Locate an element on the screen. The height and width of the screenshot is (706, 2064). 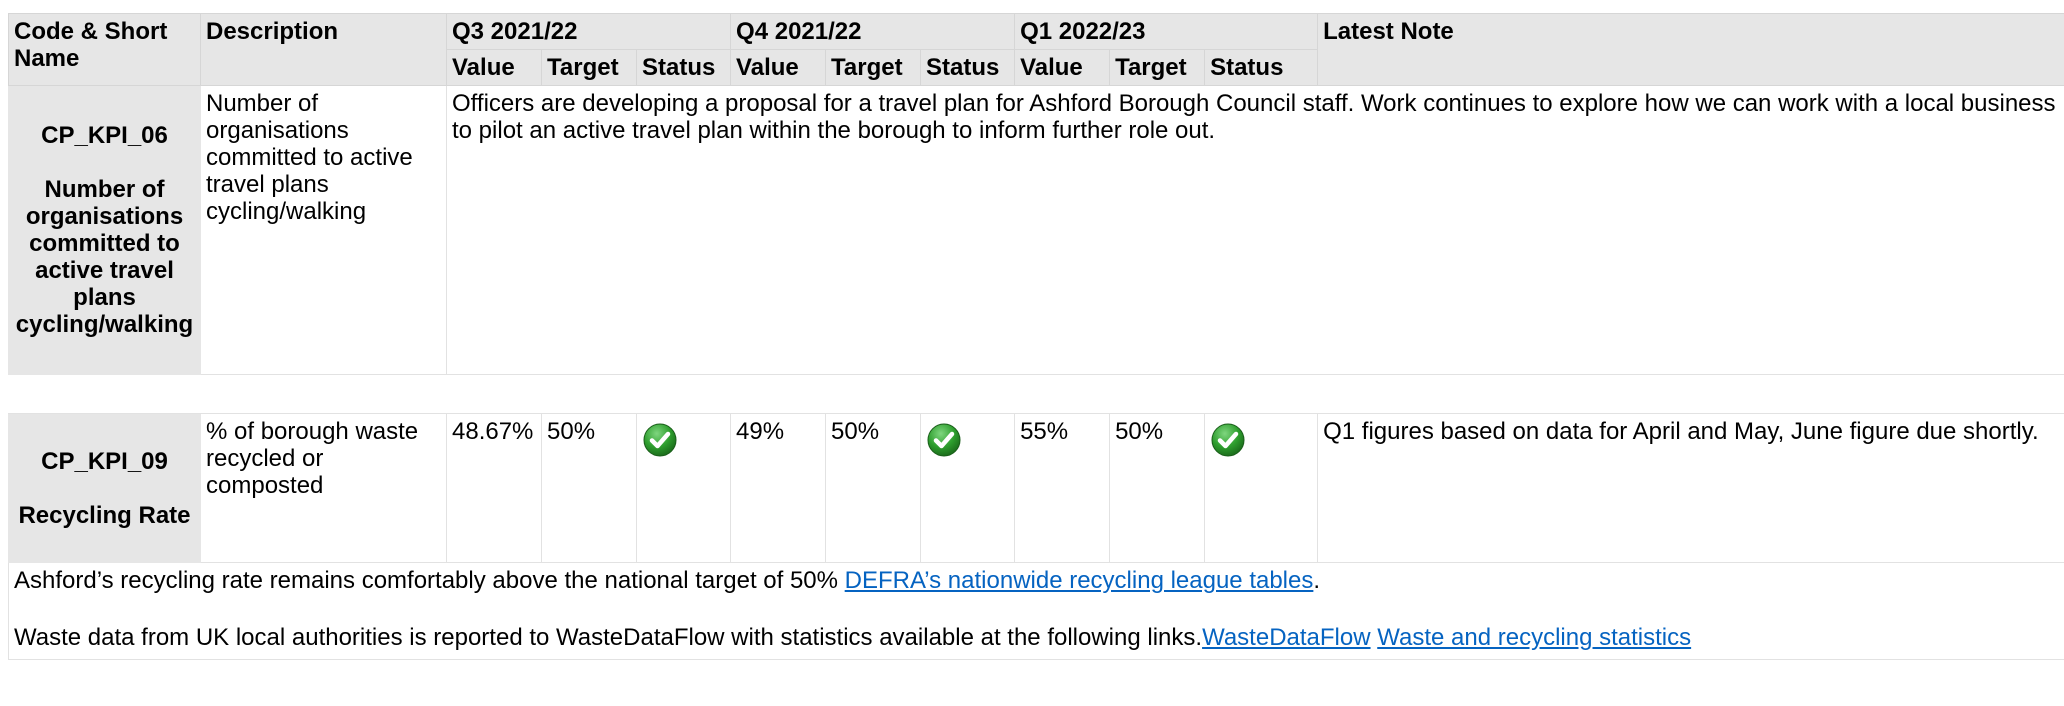
q4-status is located at coordinates (968, 488).